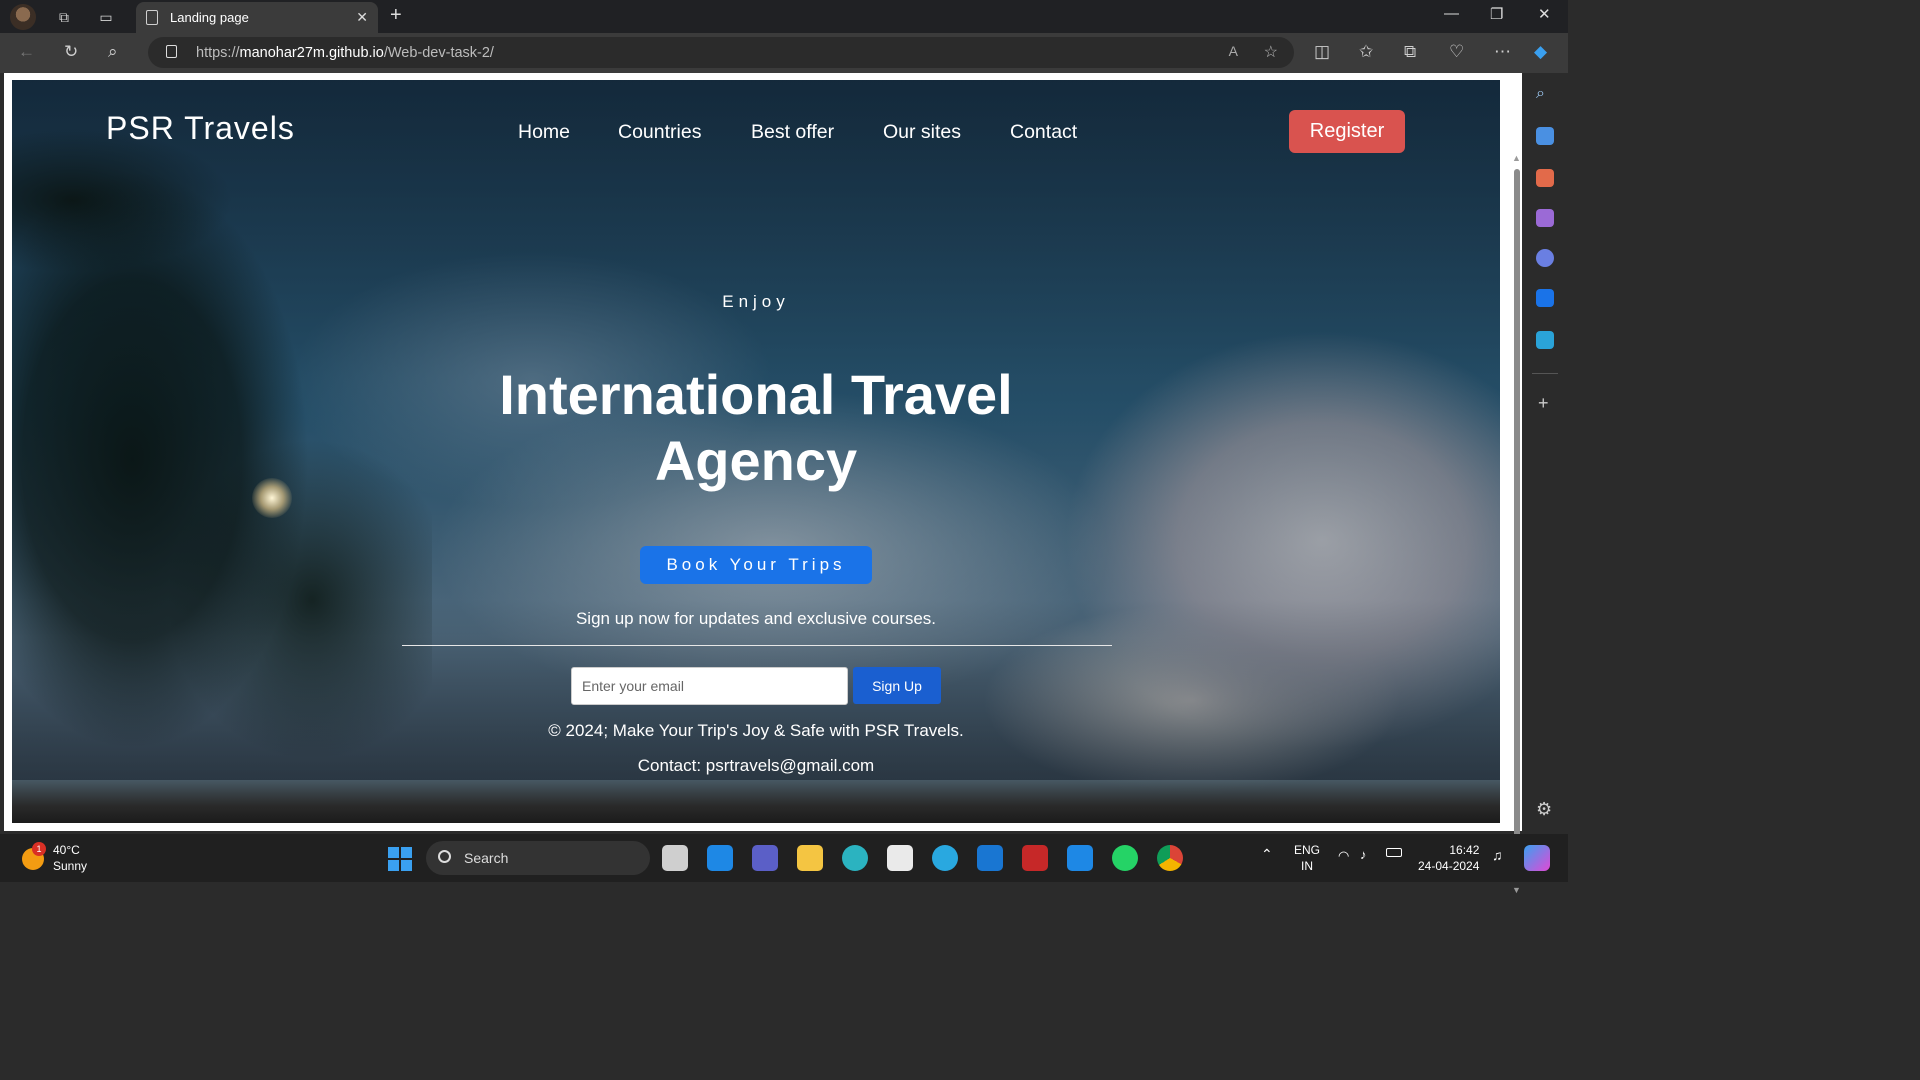  I want to click on search-icon: ⌕, so click(113, 52).